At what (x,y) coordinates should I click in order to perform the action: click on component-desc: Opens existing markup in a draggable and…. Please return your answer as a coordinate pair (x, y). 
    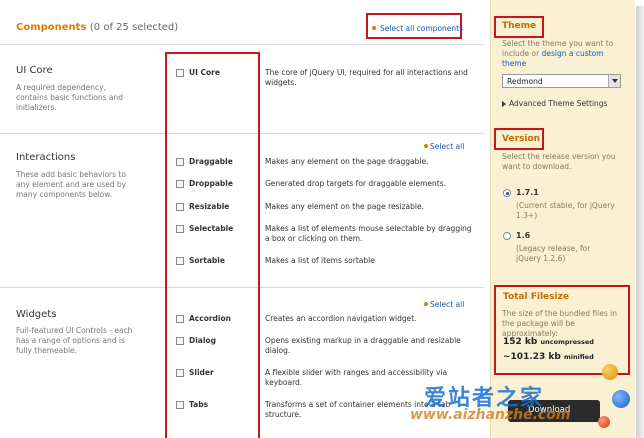
    Looking at the image, I should click on (363, 345).